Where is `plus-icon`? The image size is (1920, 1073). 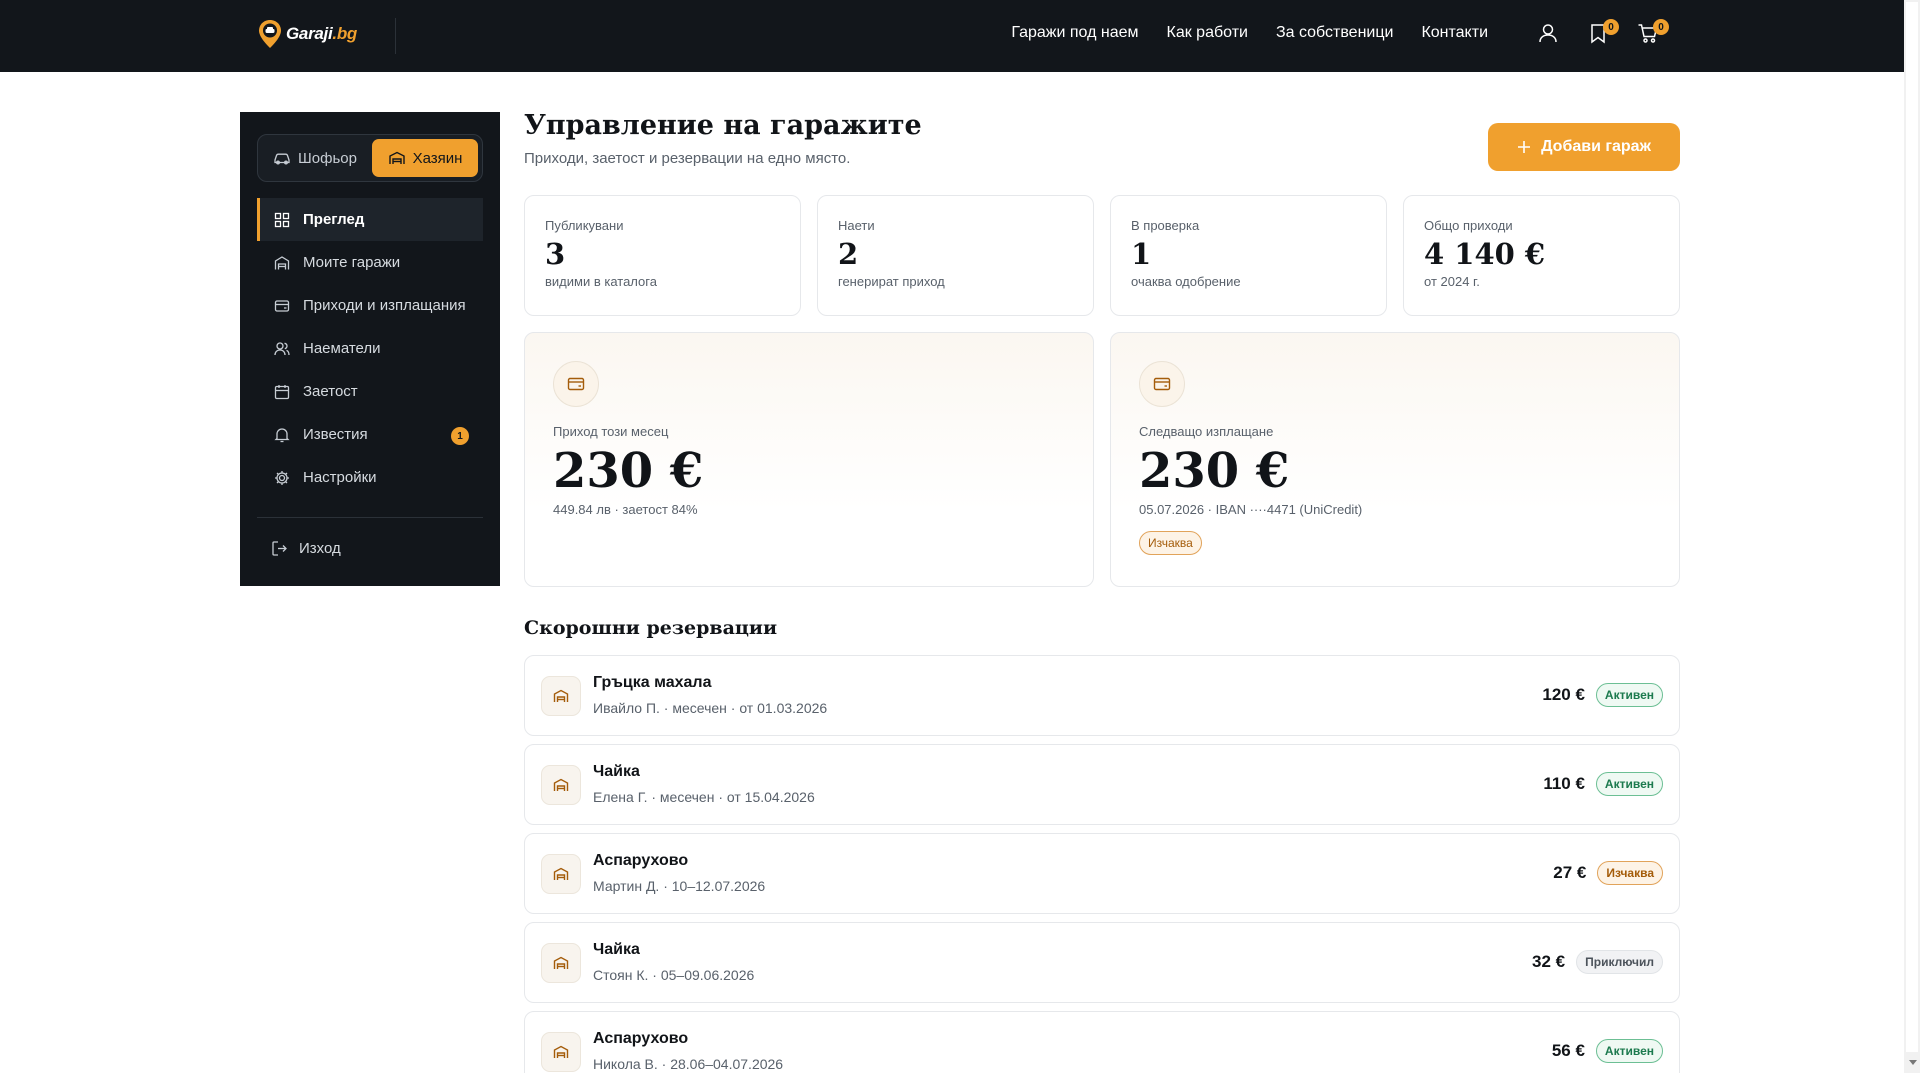 plus-icon is located at coordinates (1524, 147).